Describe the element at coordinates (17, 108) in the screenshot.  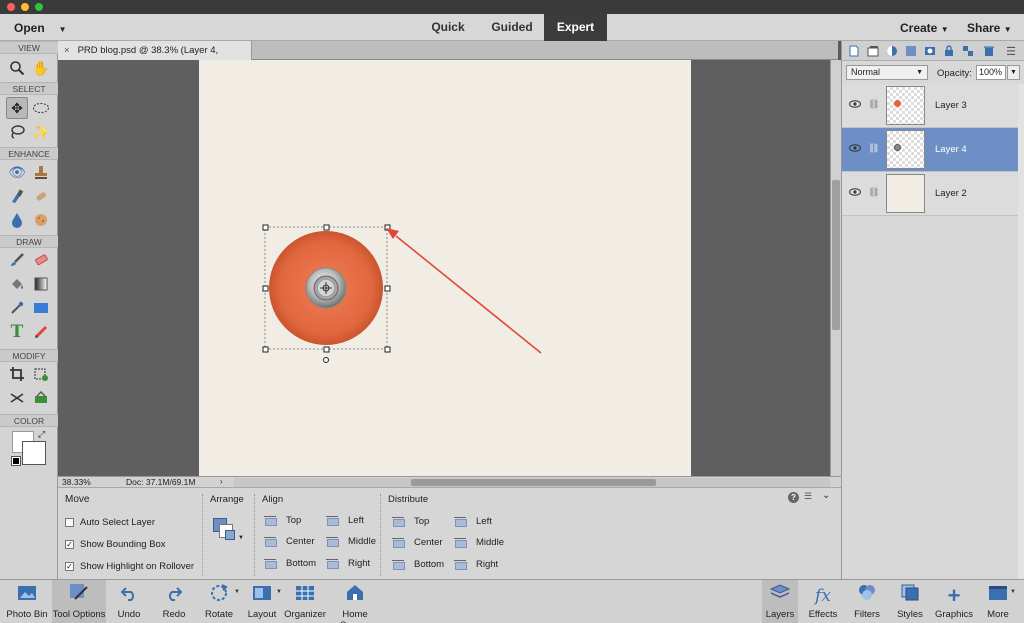
I see `move-tool-icon: ✥` at that location.